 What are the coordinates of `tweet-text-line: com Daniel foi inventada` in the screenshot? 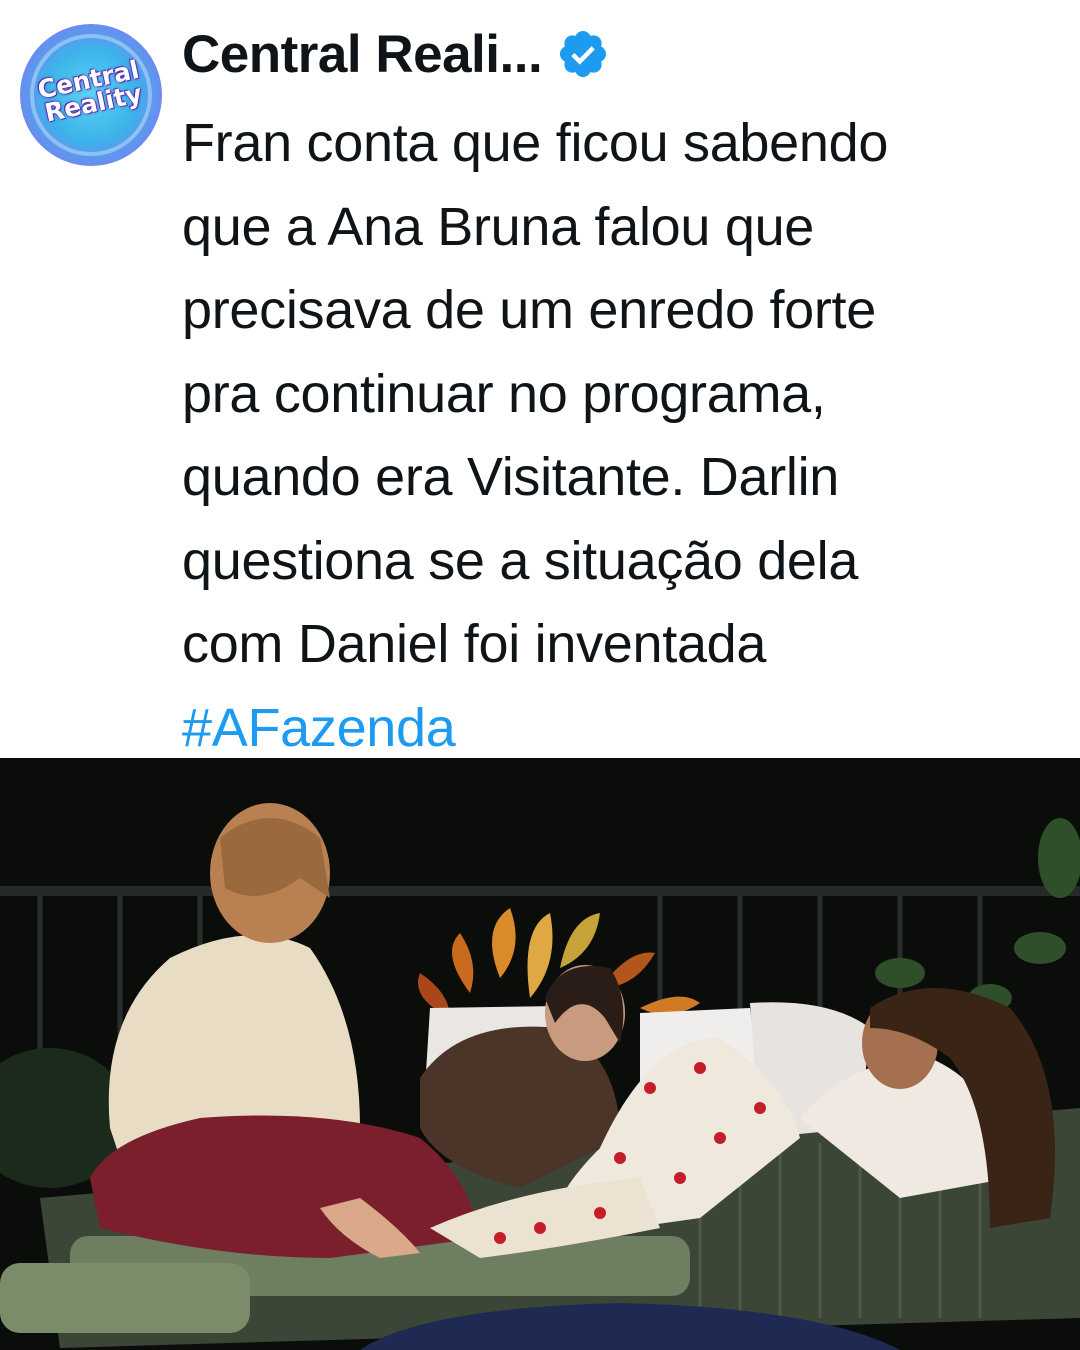 It's located at (474, 644).